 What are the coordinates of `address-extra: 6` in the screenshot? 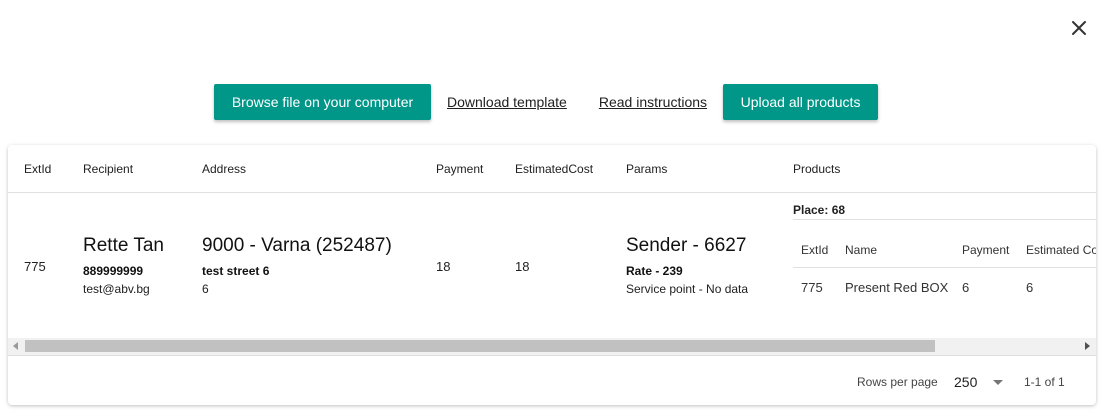 It's located at (205, 289).